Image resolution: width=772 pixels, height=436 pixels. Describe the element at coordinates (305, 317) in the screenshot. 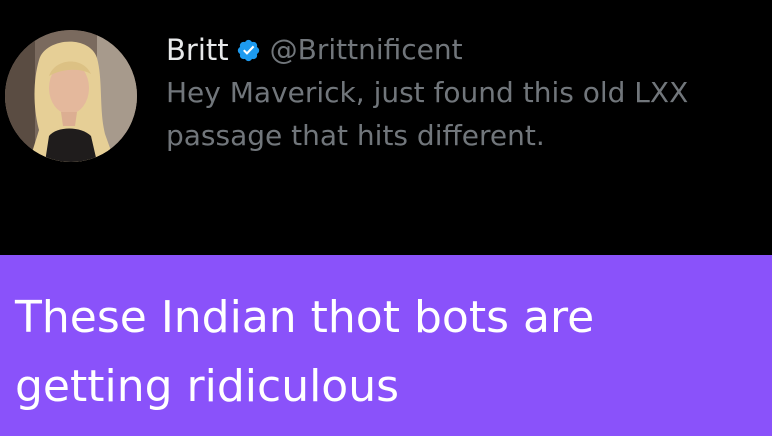

I see `caption-line: These Indian thot bots are` at that location.